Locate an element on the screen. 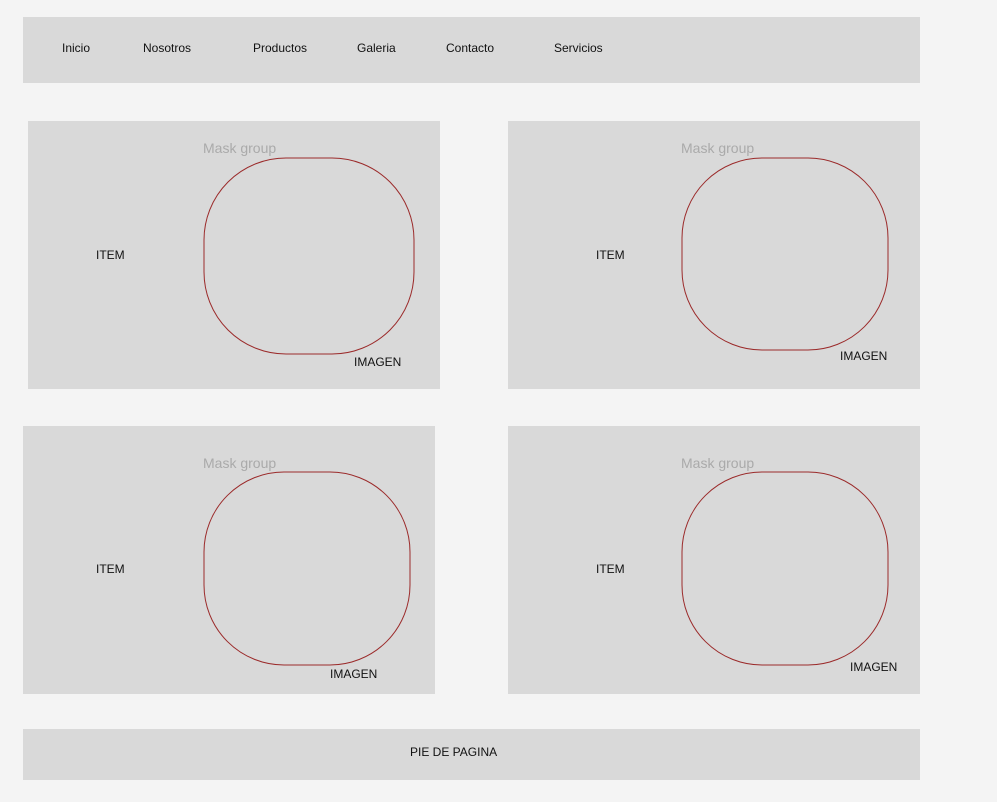  footer: PIE DE PAGINA is located at coordinates (471, 754).